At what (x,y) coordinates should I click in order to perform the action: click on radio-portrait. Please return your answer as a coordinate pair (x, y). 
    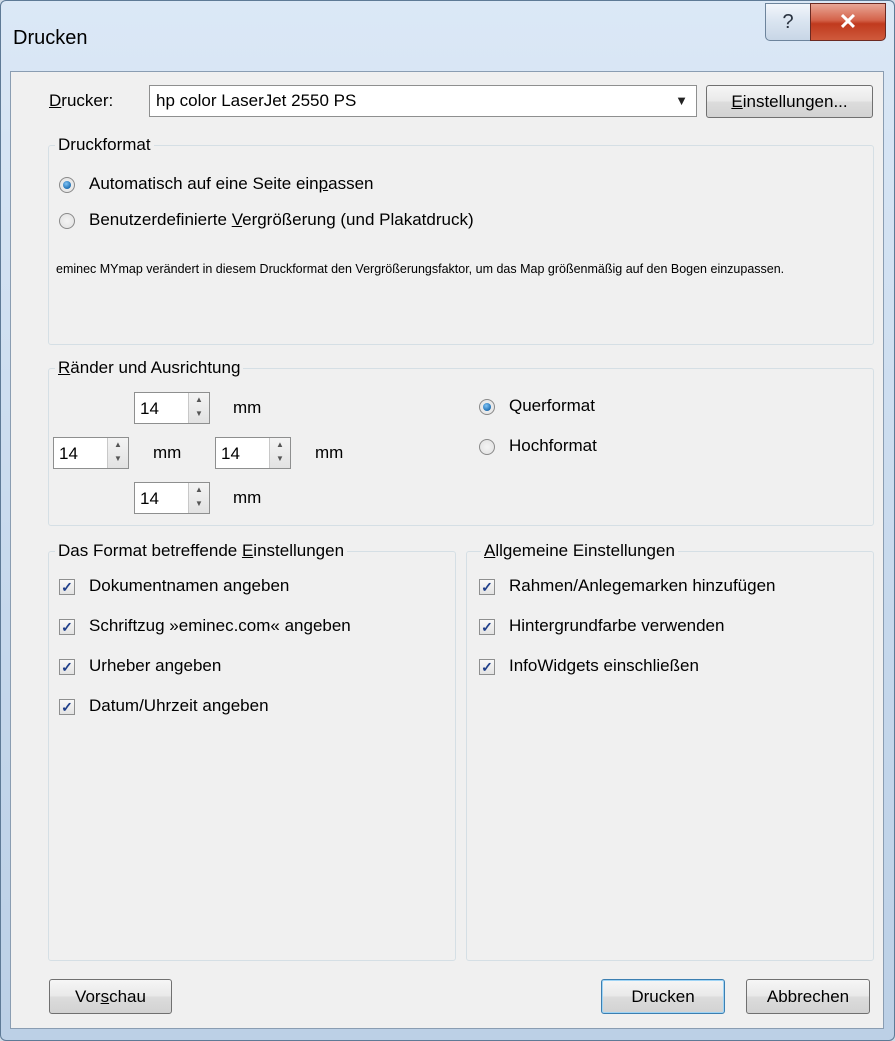
    Looking at the image, I should click on (487, 447).